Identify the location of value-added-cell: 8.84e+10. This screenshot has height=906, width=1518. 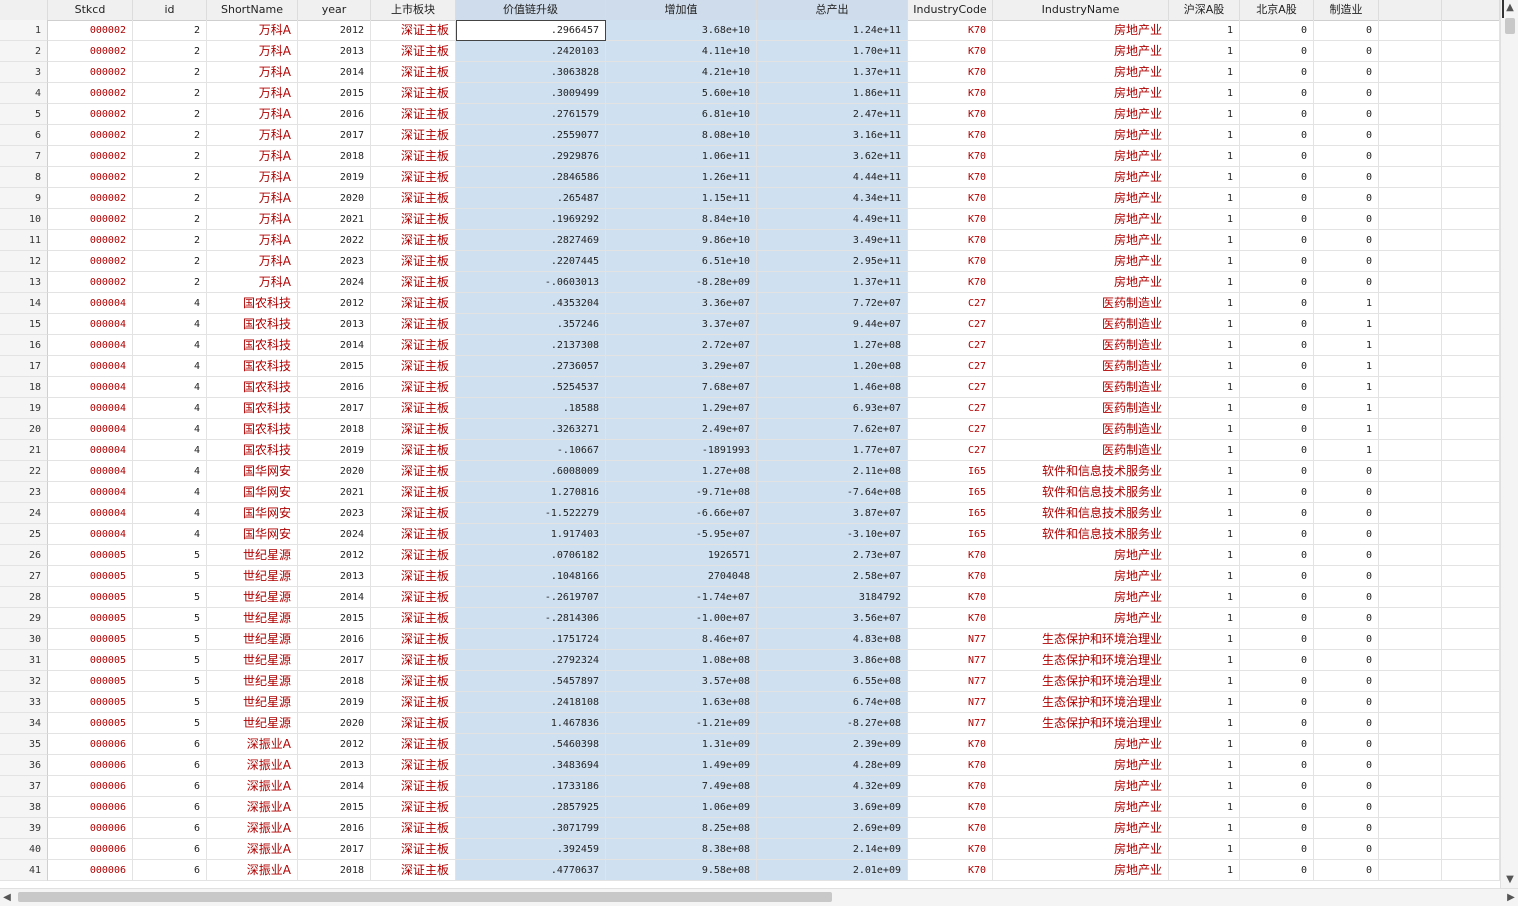
(681, 219).